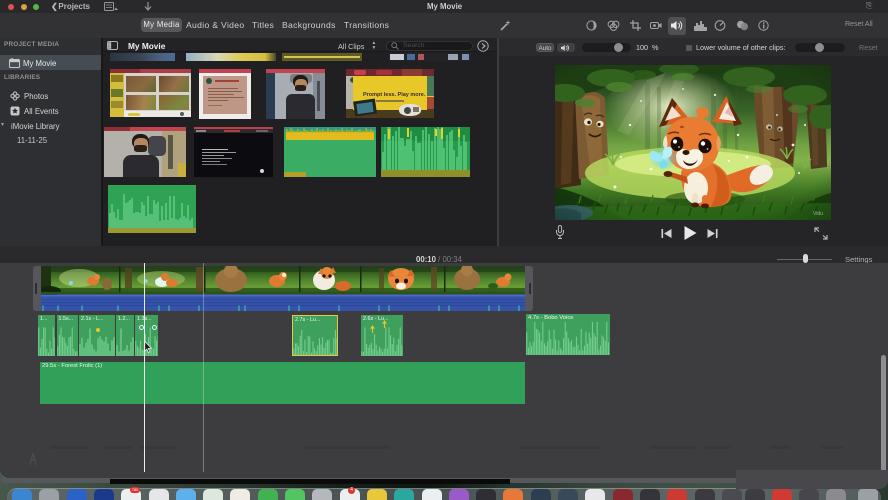  What do you see at coordinates (818, 214) in the screenshot?
I see `svg-text: Vidu` at bounding box center [818, 214].